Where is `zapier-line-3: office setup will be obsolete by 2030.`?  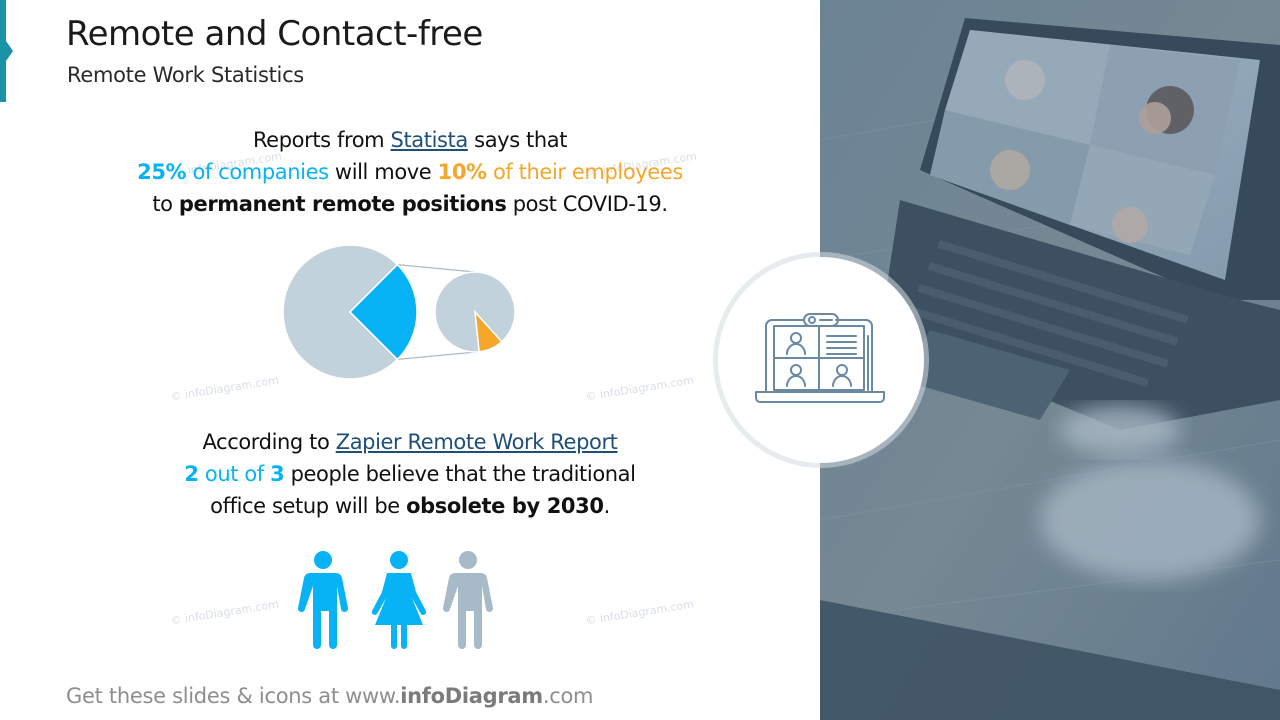 zapier-line-3: office setup will be obsolete by 2030. is located at coordinates (410, 506).